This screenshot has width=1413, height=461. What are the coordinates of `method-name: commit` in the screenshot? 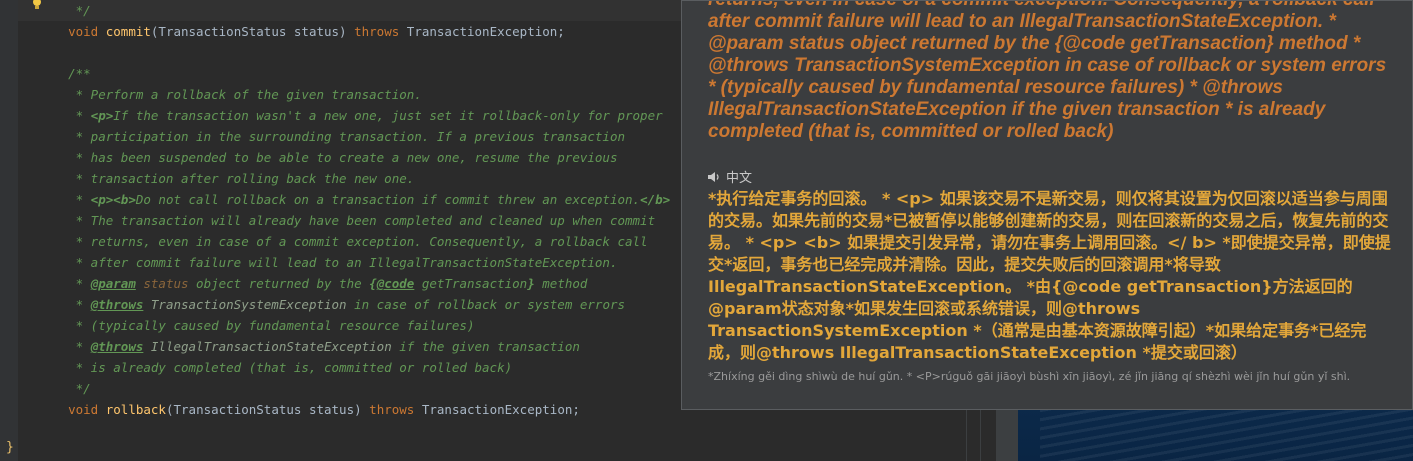 It's located at (128, 31).